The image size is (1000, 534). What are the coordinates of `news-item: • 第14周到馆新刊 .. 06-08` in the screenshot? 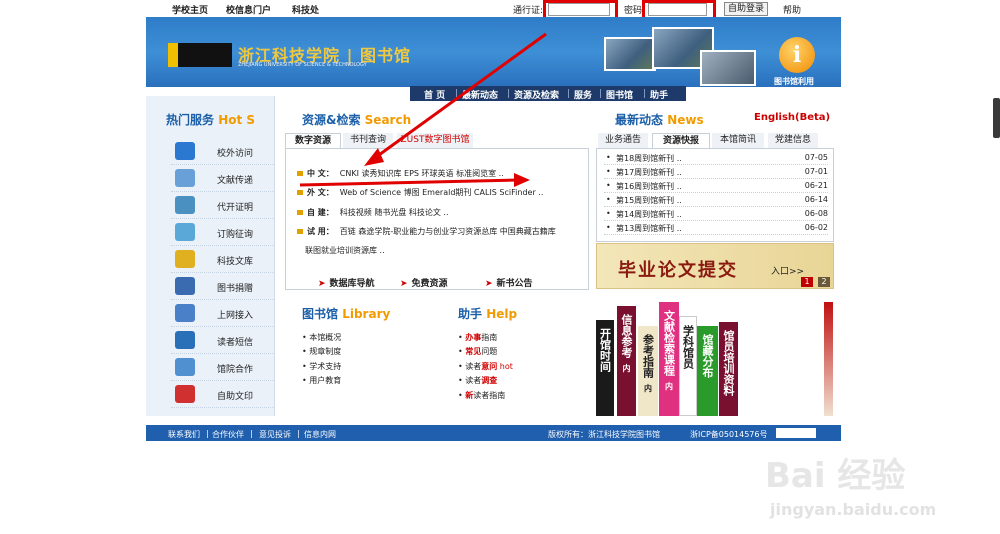 It's located at (716, 214).